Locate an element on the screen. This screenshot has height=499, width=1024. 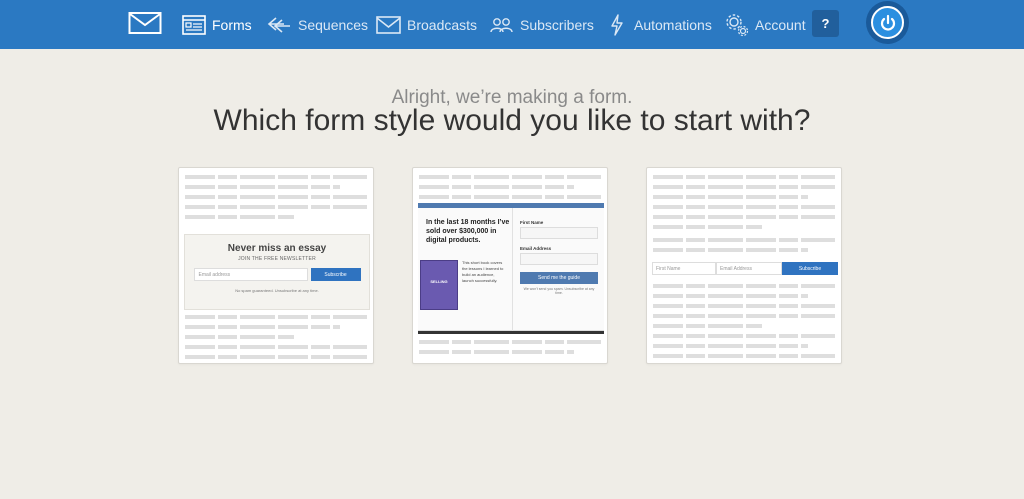
nav-label-automations: Automations is located at coordinates (673, 24).